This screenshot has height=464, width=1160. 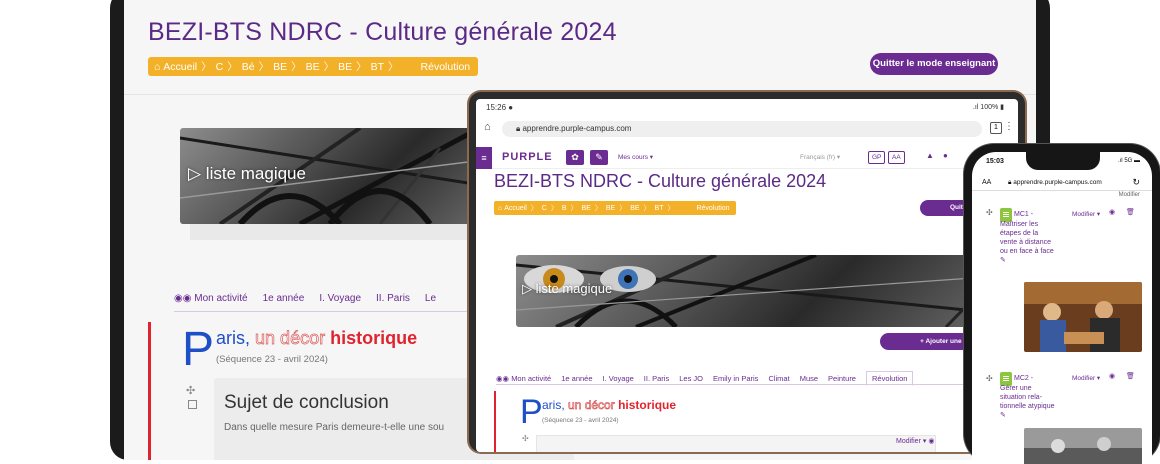 What do you see at coordinates (1063, 161) in the screenshot?
I see `phone-notch` at bounding box center [1063, 161].